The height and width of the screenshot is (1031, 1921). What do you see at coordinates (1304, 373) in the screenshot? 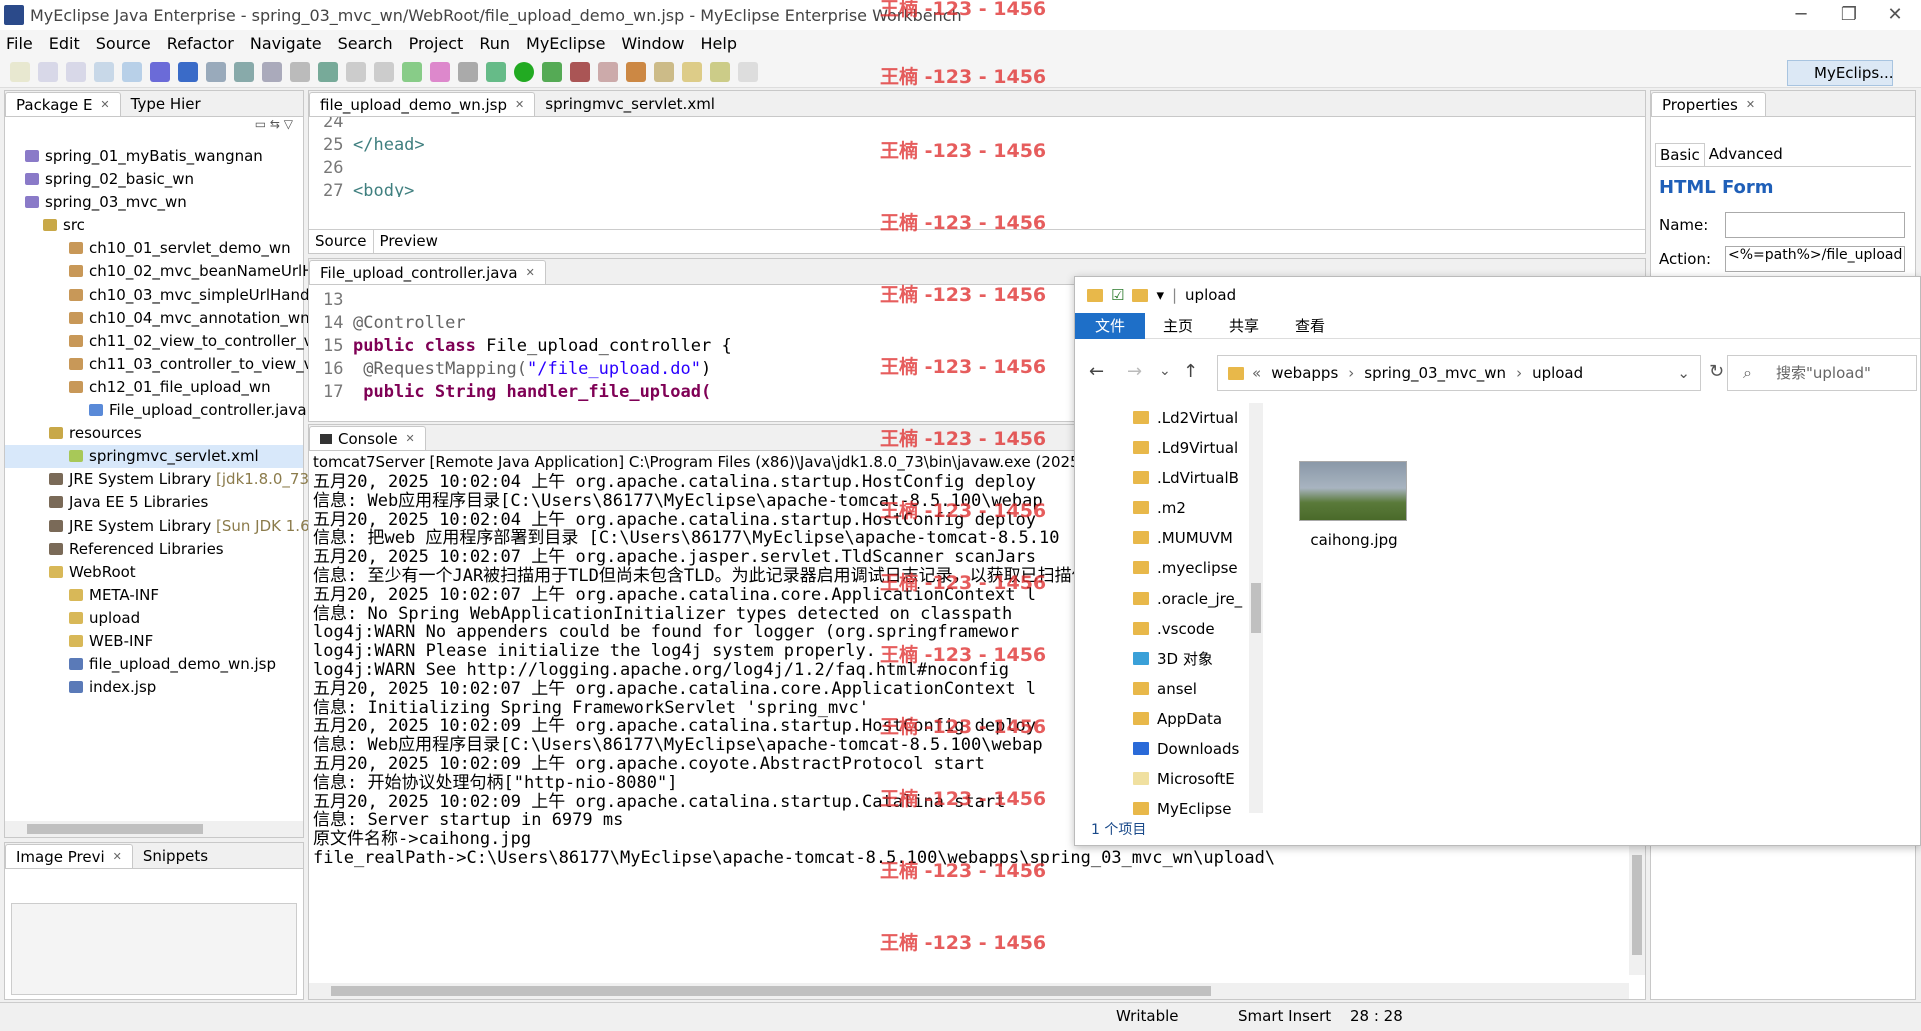
I see `breadcrumb-webapps: webapps` at bounding box center [1304, 373].